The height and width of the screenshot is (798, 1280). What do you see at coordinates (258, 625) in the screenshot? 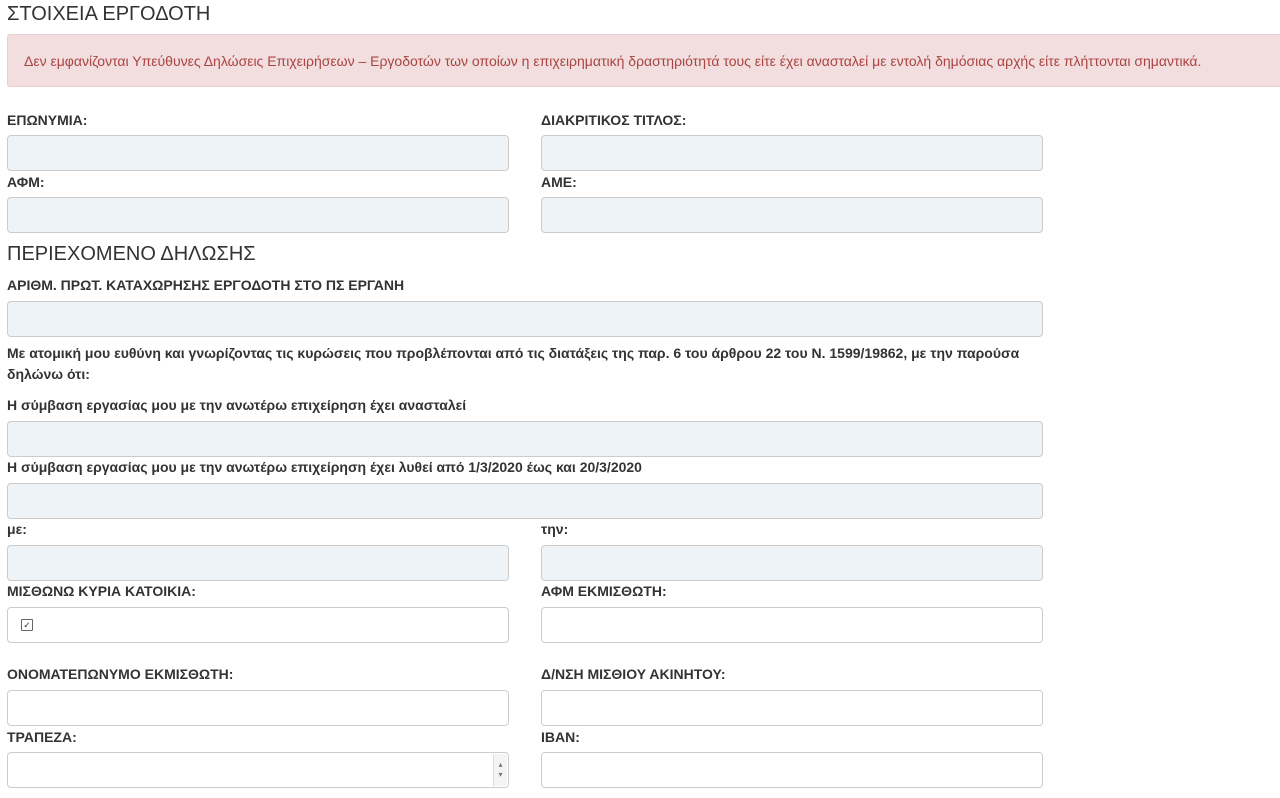
I see `rent-main-residence-field: ✓` at bounding box center [258, 625].